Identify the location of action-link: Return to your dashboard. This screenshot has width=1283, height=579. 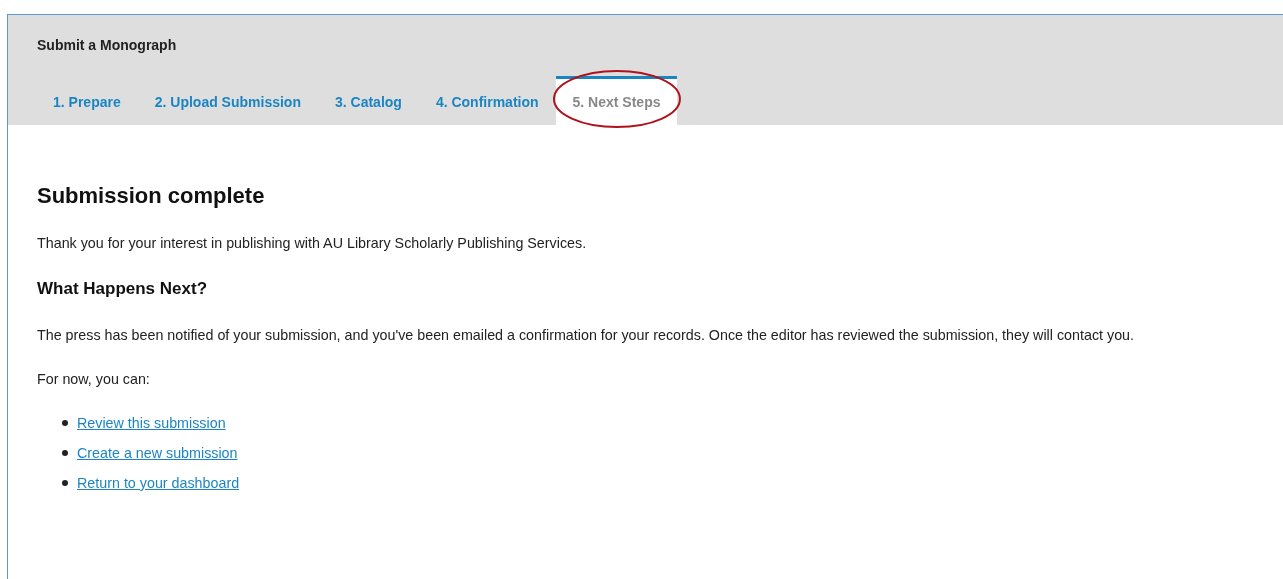
(158, 483).